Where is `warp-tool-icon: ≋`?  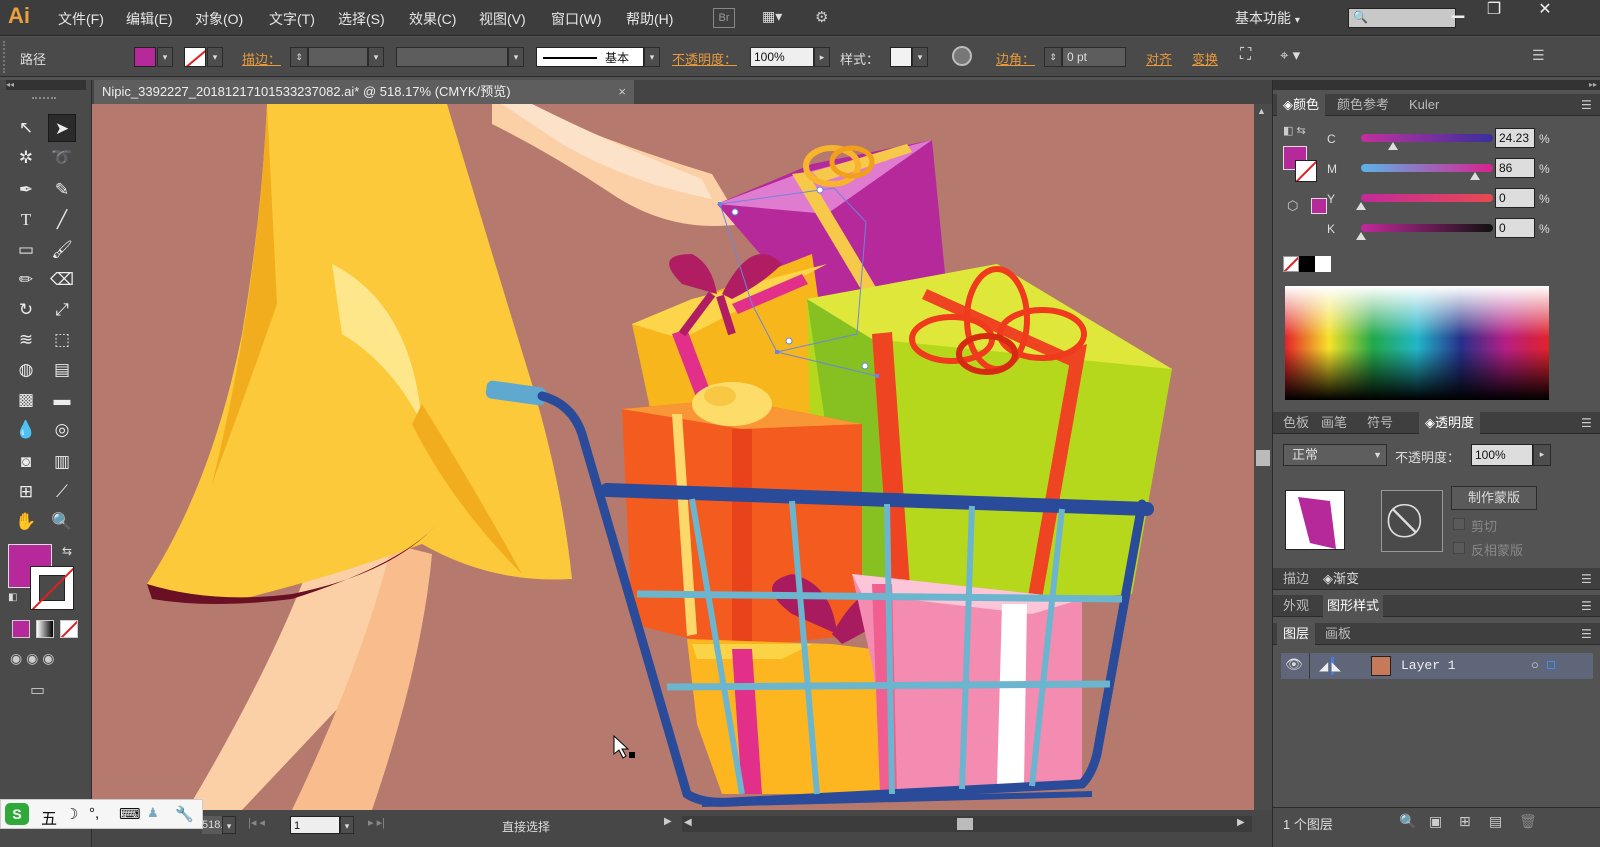 warp-tool-icon: ≋ is located at coordinates (26, 340).